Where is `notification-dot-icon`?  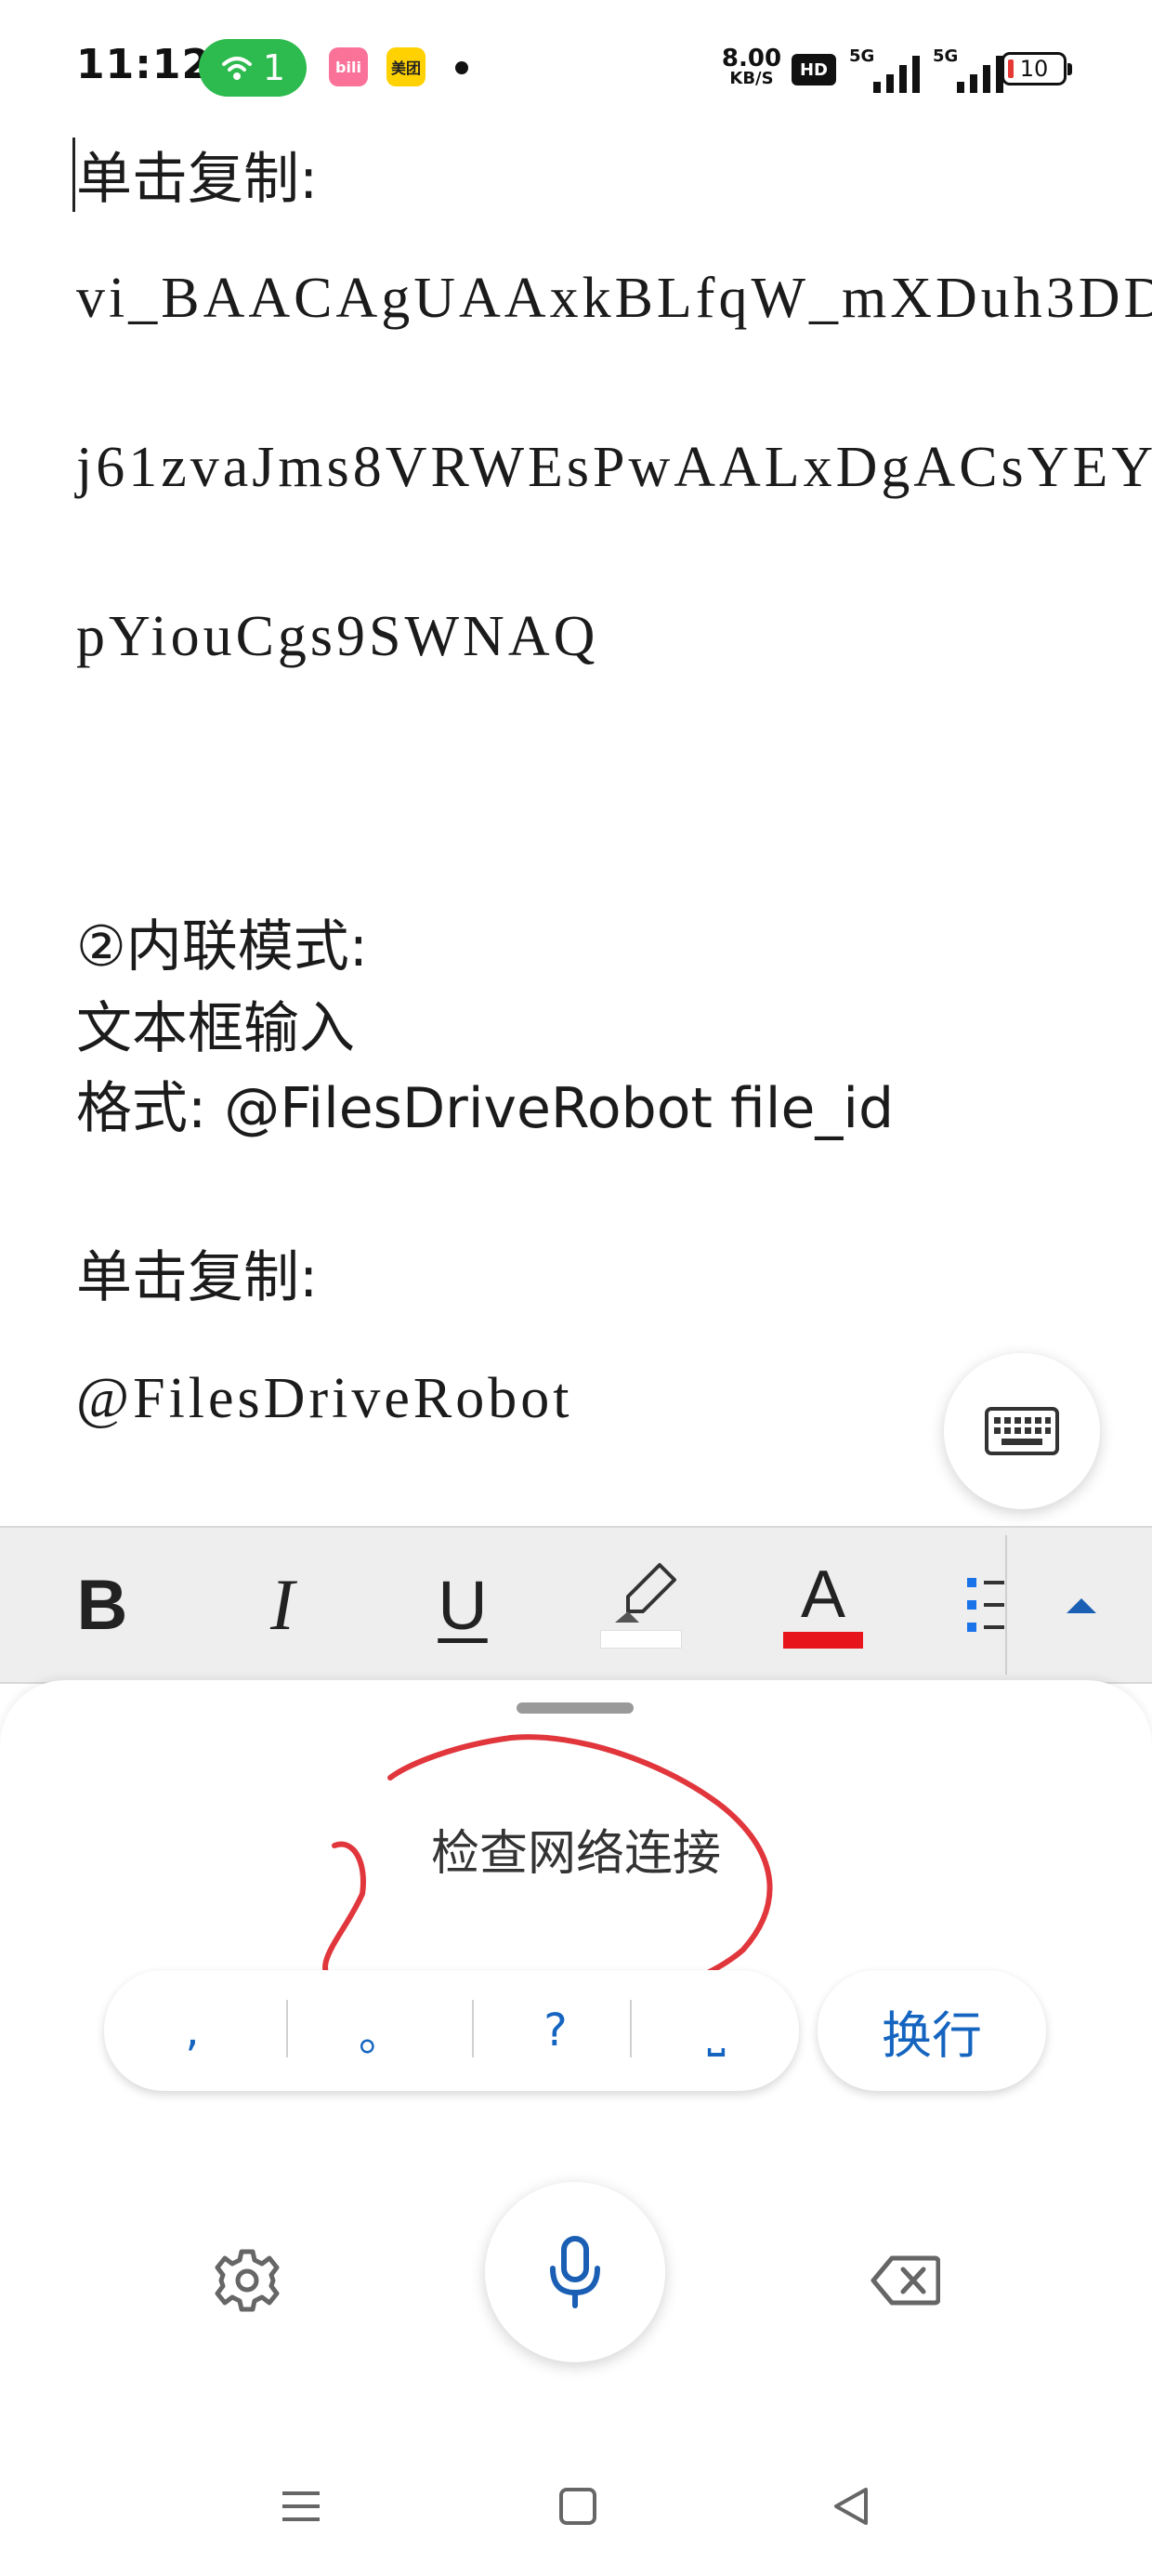 notification-dot-icon is located at coordinates (461, 67).